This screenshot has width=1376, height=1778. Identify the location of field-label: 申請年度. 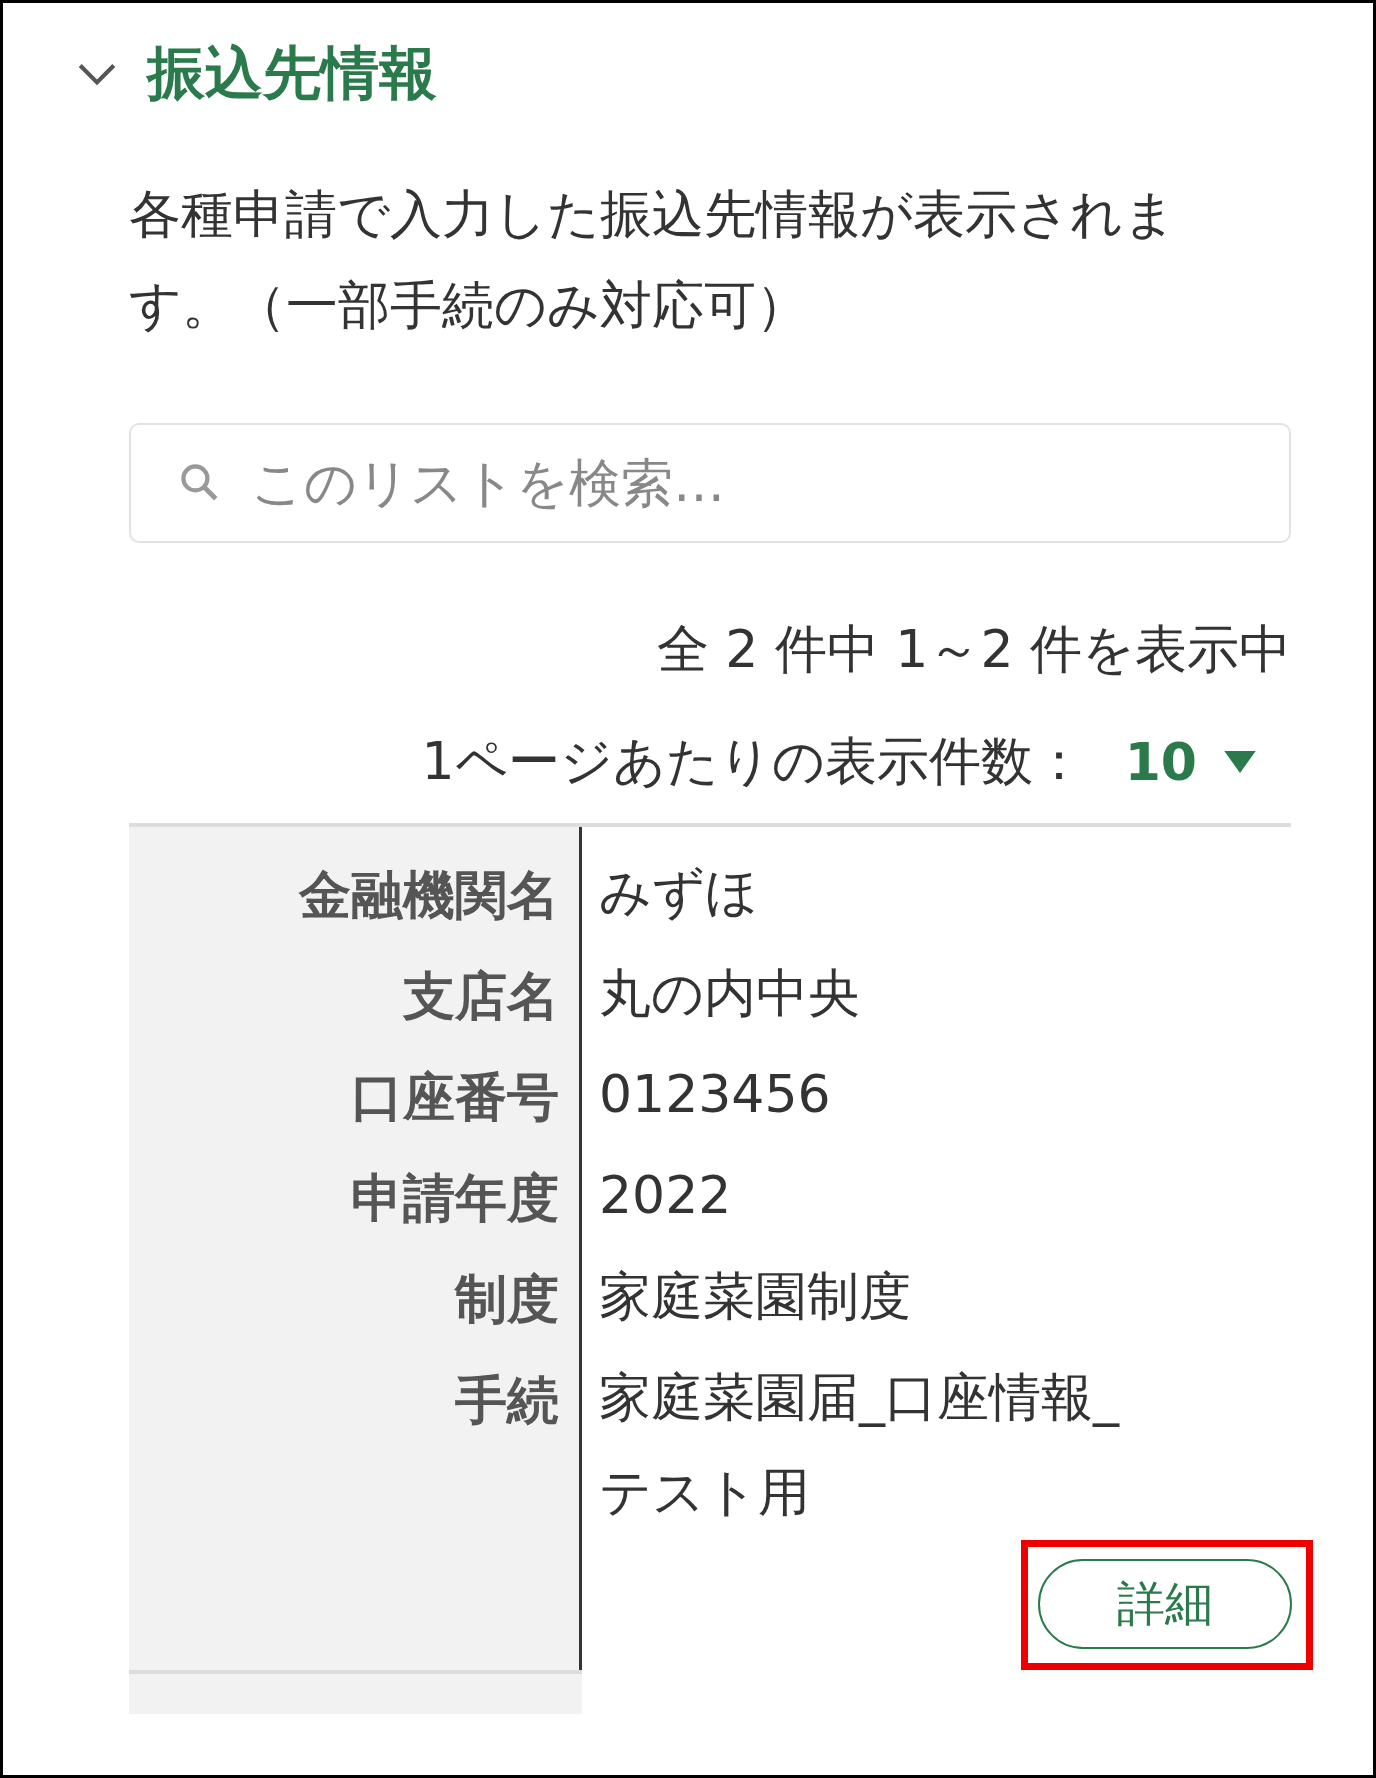
(454, 1198).